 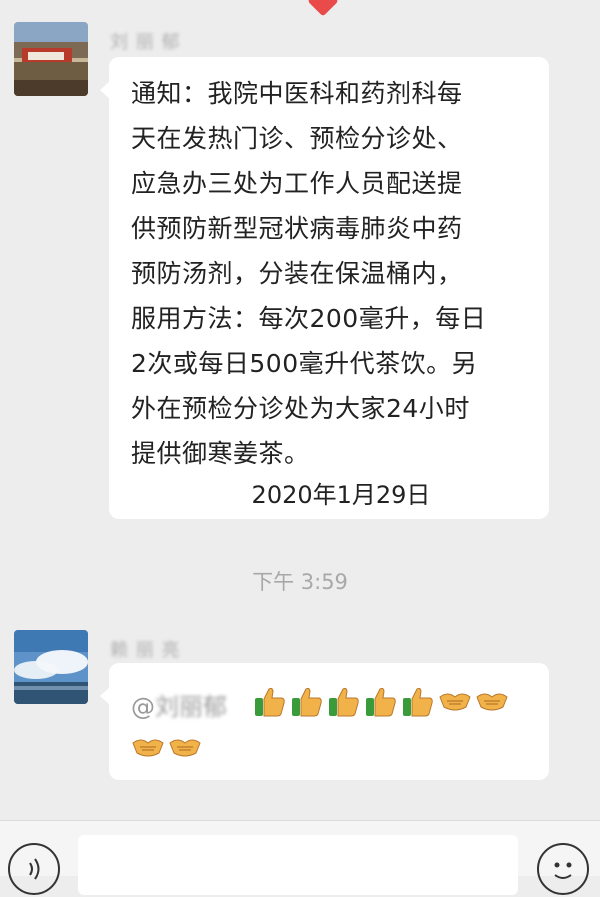 What do you see at coordinates (341, 495) in the screenshot?
I see `message-date: 2020年1月29日` at bounding box center [341, 495].